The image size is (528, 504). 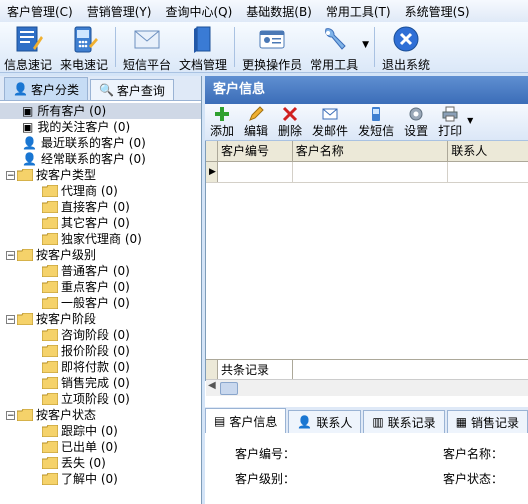 What do you see at coordinates (147, 47) in the screenshot?
I see `sms-platform-button: 短信平台` at bounding box center [147, 47].